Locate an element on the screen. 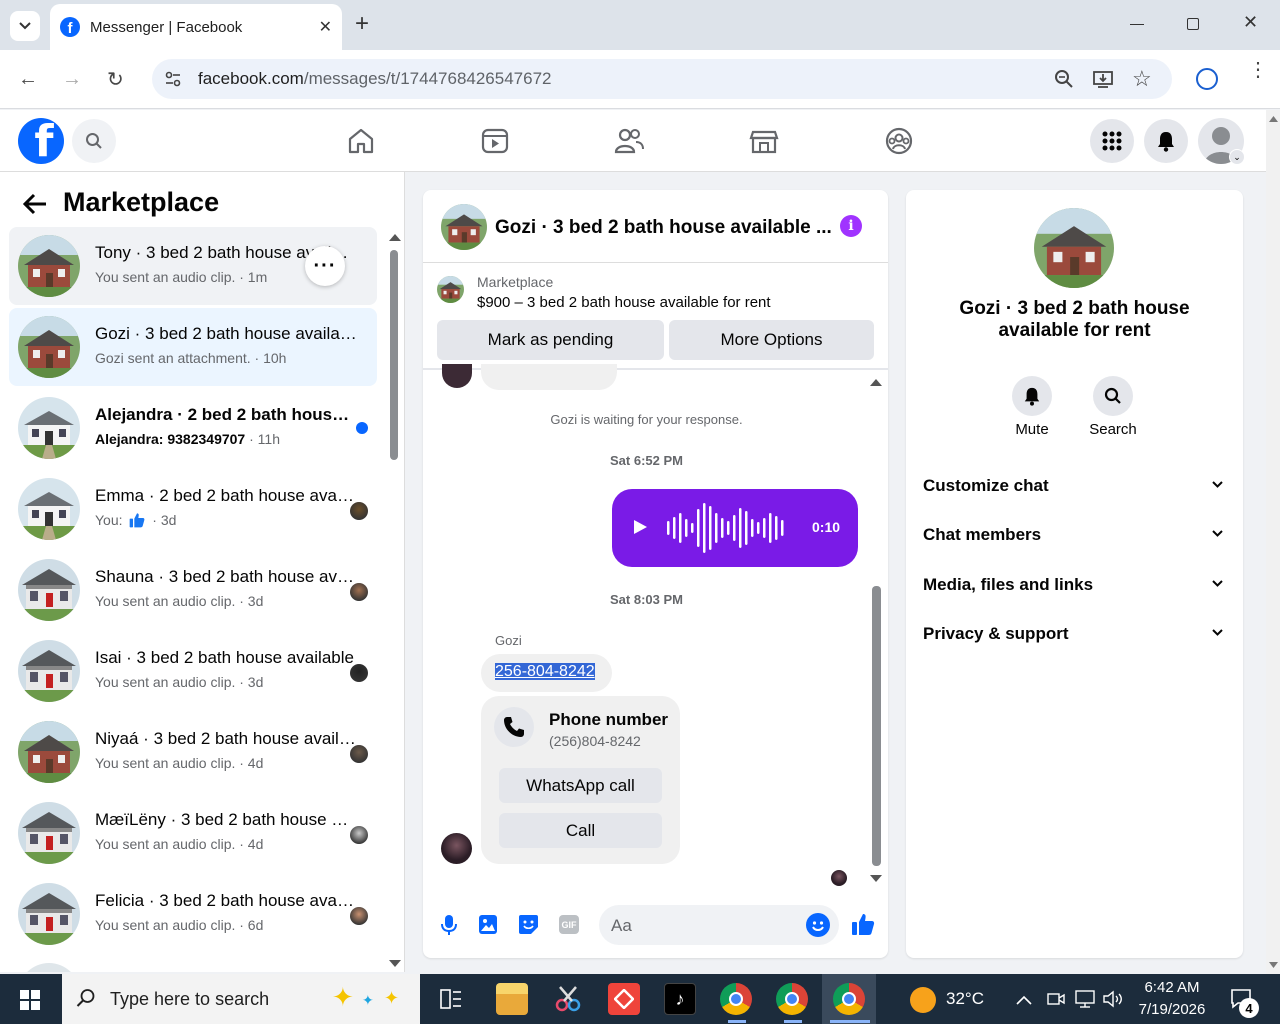  file-explorer-icon is located at coordinates (512, 999).